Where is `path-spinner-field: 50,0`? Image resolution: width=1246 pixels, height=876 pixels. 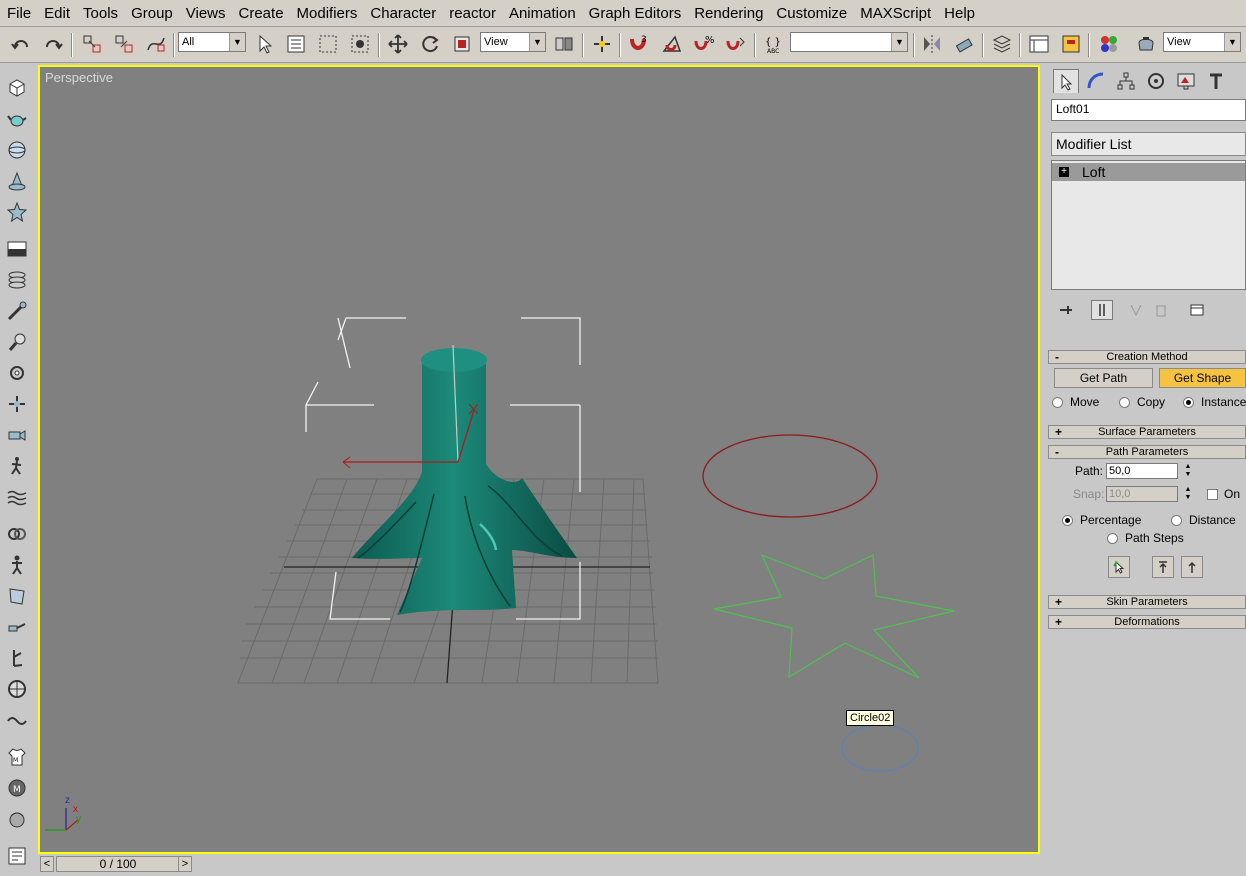
path-spinner-field: 50,0 is located at coordinates (1142, 471).